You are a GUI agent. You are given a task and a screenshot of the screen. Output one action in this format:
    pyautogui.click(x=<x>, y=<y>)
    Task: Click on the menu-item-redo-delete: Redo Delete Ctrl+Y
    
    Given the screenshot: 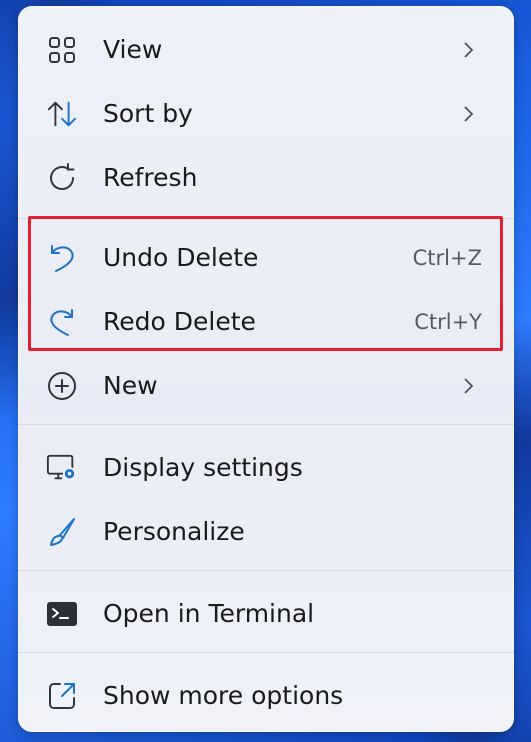 What is the action you would take?
    pyautogui.click(x=266, y=322)
    